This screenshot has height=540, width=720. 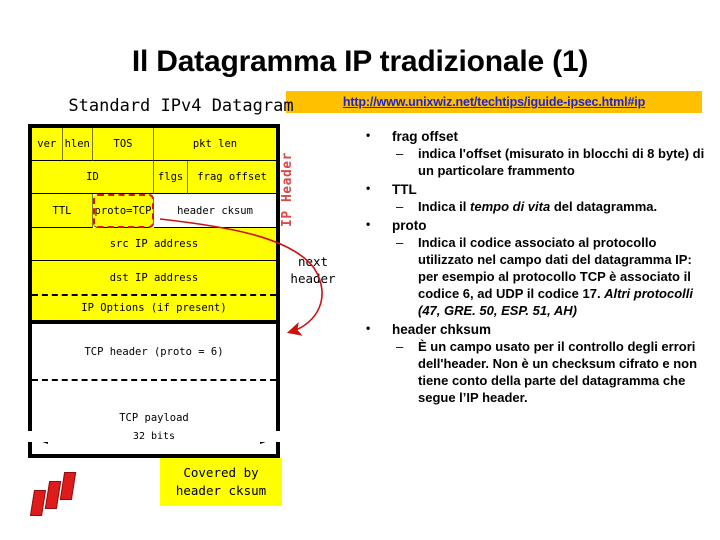 I want to click on bullet-level1-frag-offset: • frag offset, so click(x=534, y=136).